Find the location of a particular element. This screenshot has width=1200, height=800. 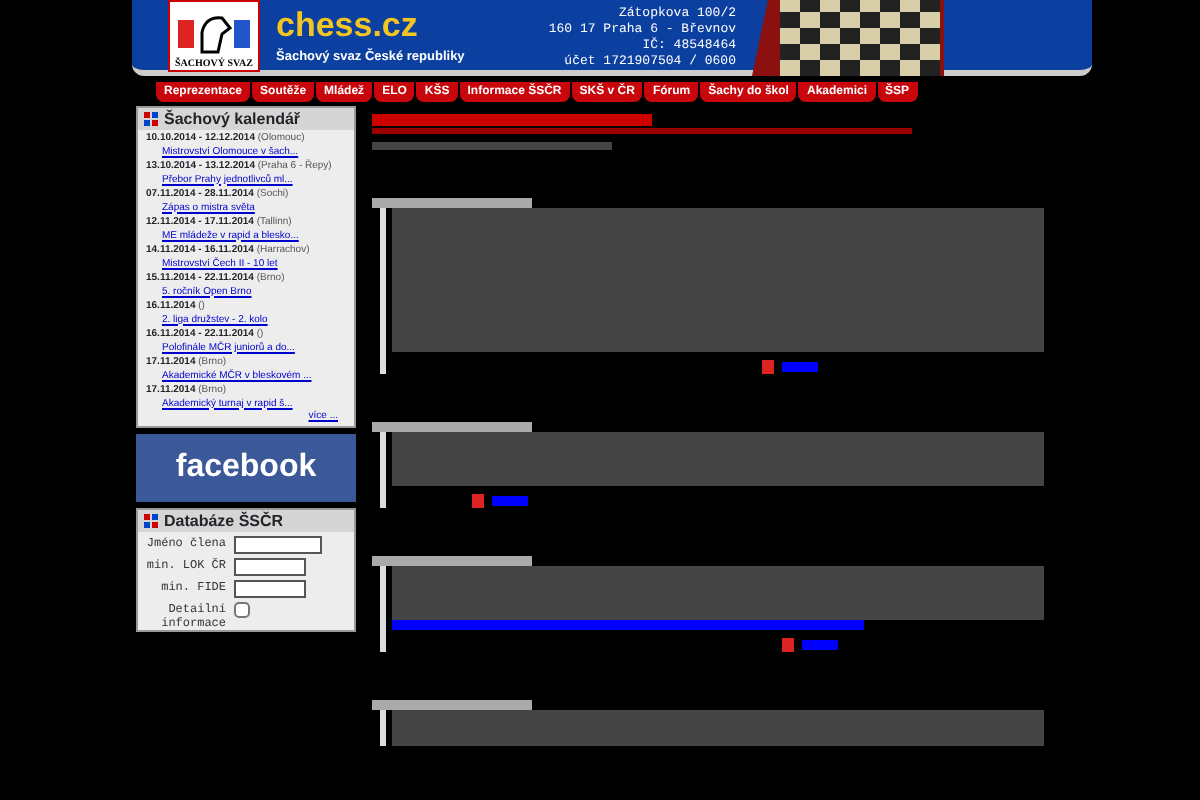

panel-title: Šachový kalendář is located at coordinates (232, 119).